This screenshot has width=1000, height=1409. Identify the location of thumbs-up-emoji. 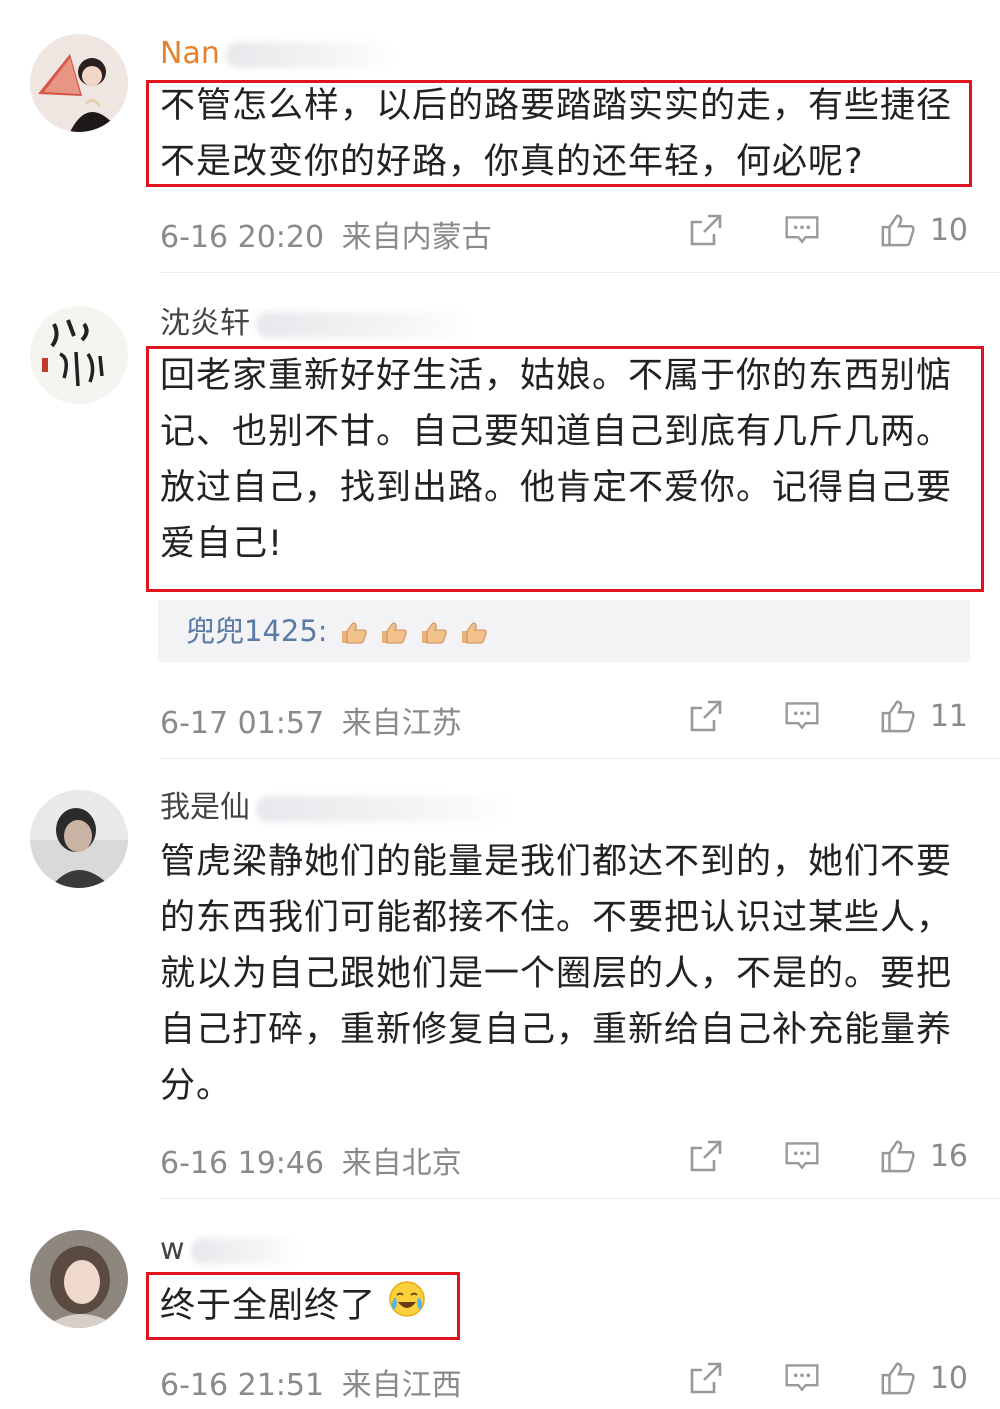
(413, 631).